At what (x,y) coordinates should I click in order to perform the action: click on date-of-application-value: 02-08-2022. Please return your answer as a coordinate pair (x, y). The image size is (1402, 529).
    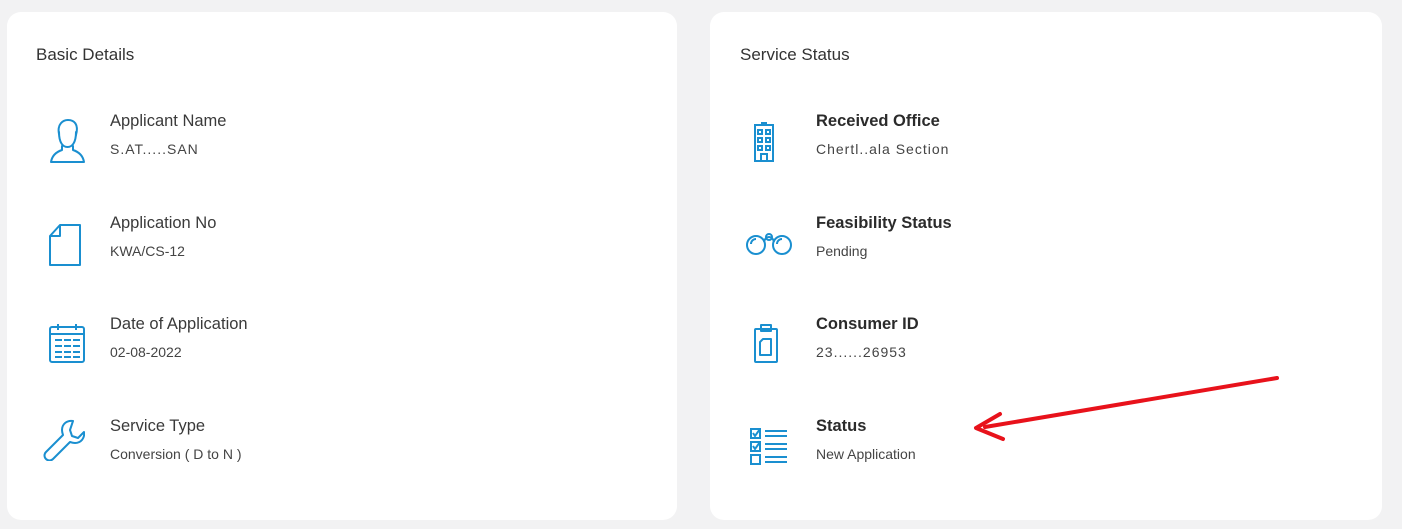
    Looking at the image, I should click on (146, 352).